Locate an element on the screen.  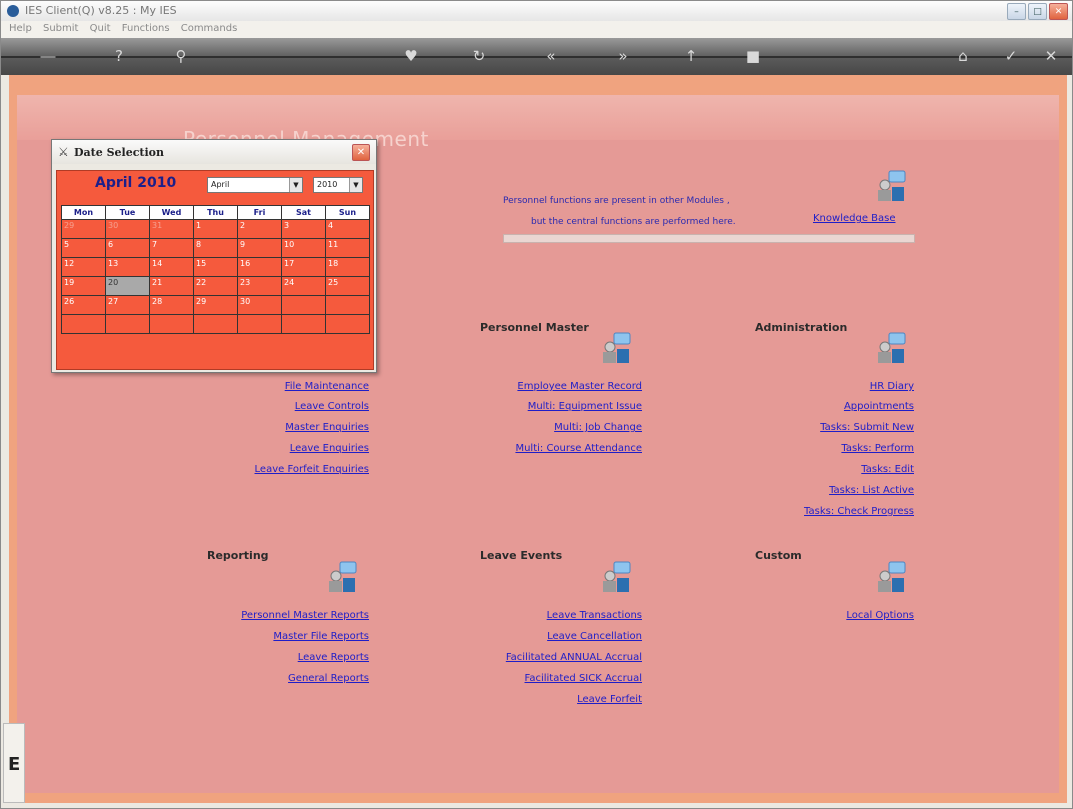
file-maintenance-link: File Maintenance is located at coordinates (327, 386).